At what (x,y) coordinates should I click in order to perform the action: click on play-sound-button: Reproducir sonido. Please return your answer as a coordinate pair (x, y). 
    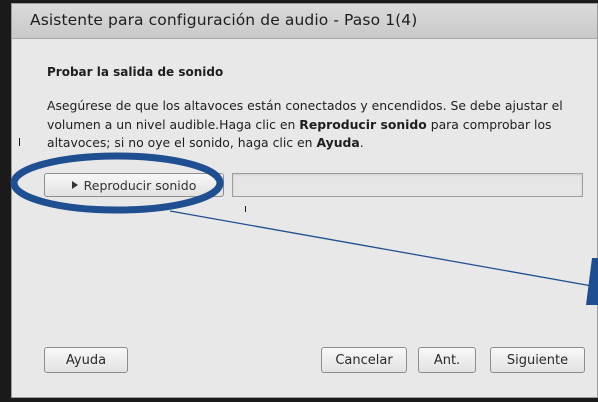
    Looking at the image, I should click on (134, 185).